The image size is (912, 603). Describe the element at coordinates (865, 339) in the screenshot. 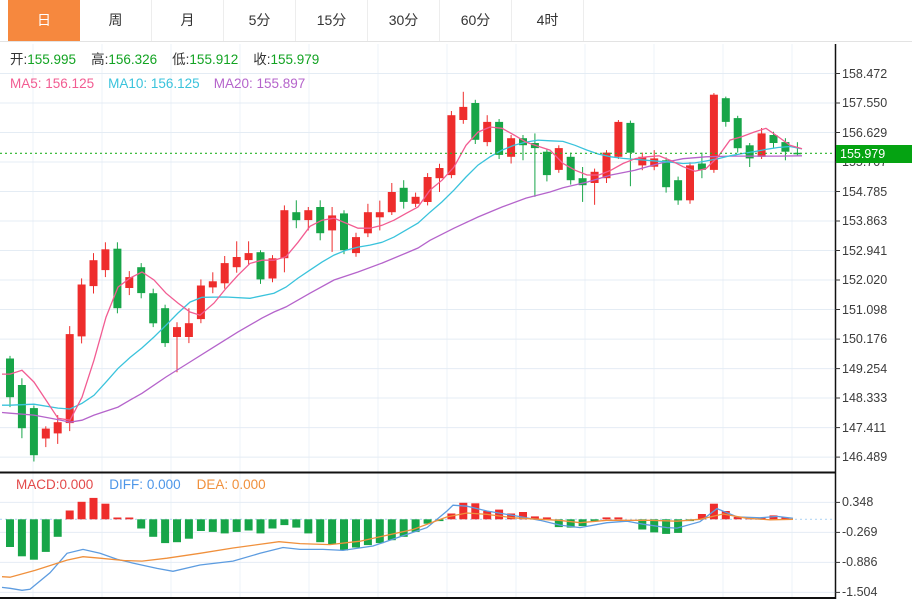

I see `price-axis-label: 150.176` at that location.